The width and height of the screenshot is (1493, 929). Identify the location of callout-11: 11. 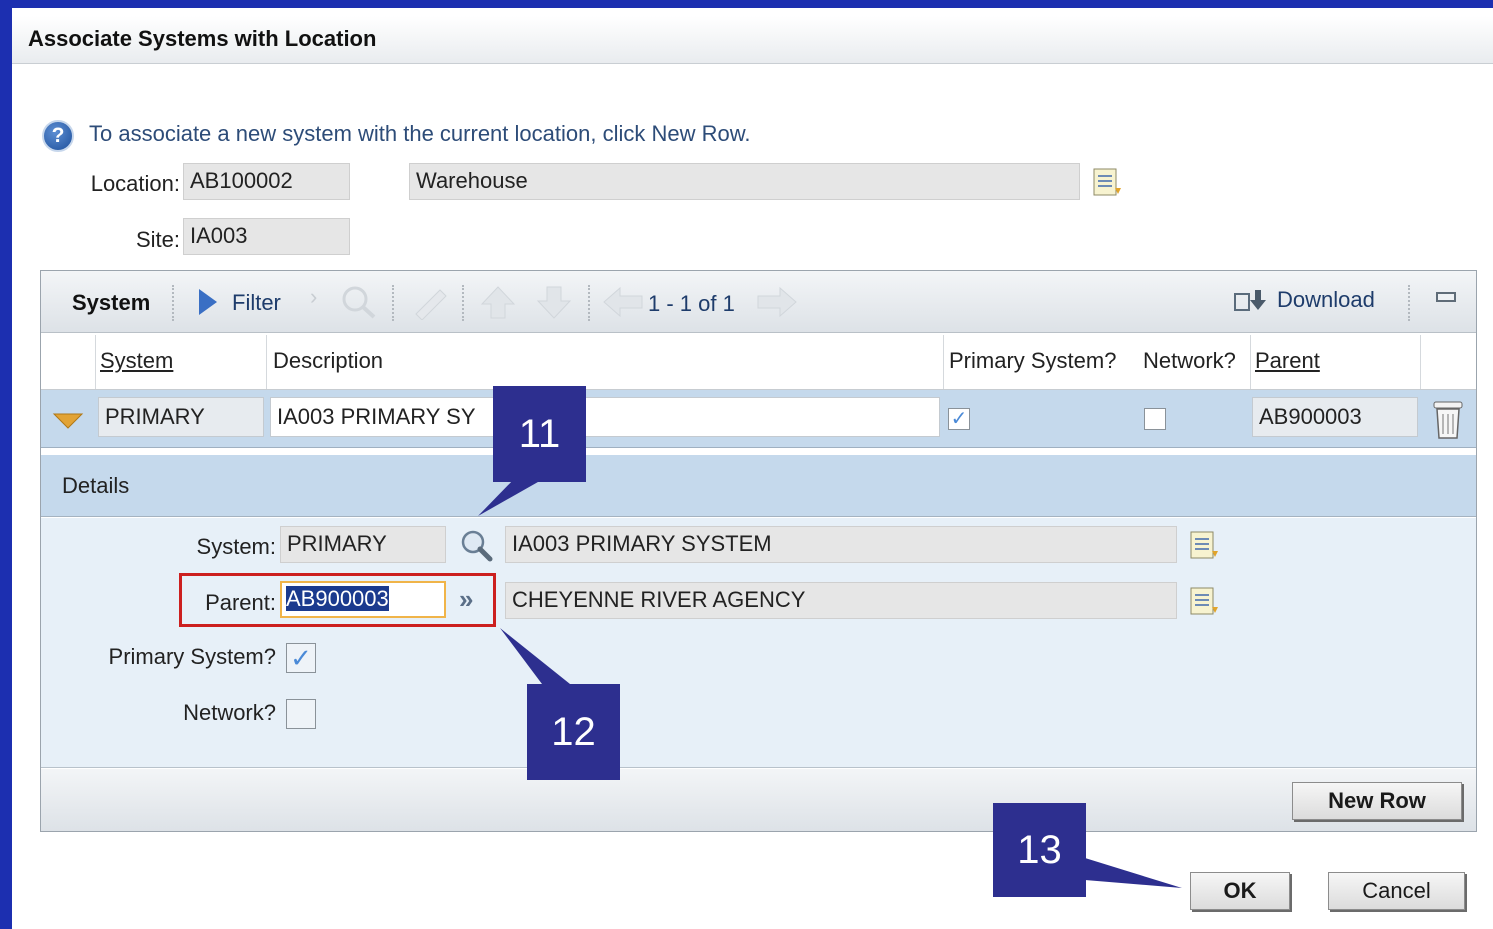
(539, 434).